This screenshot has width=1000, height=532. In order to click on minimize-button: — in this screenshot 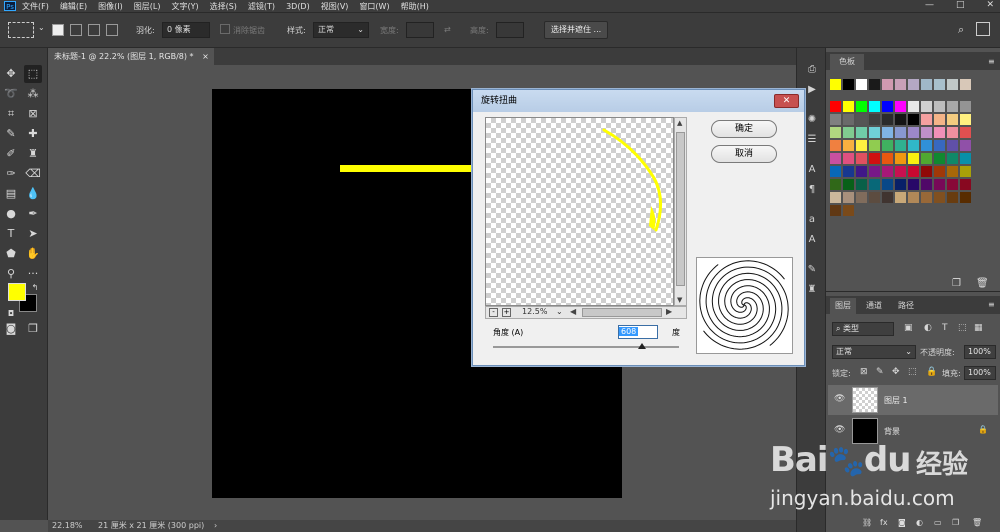, I will do `click(929, 6)`.